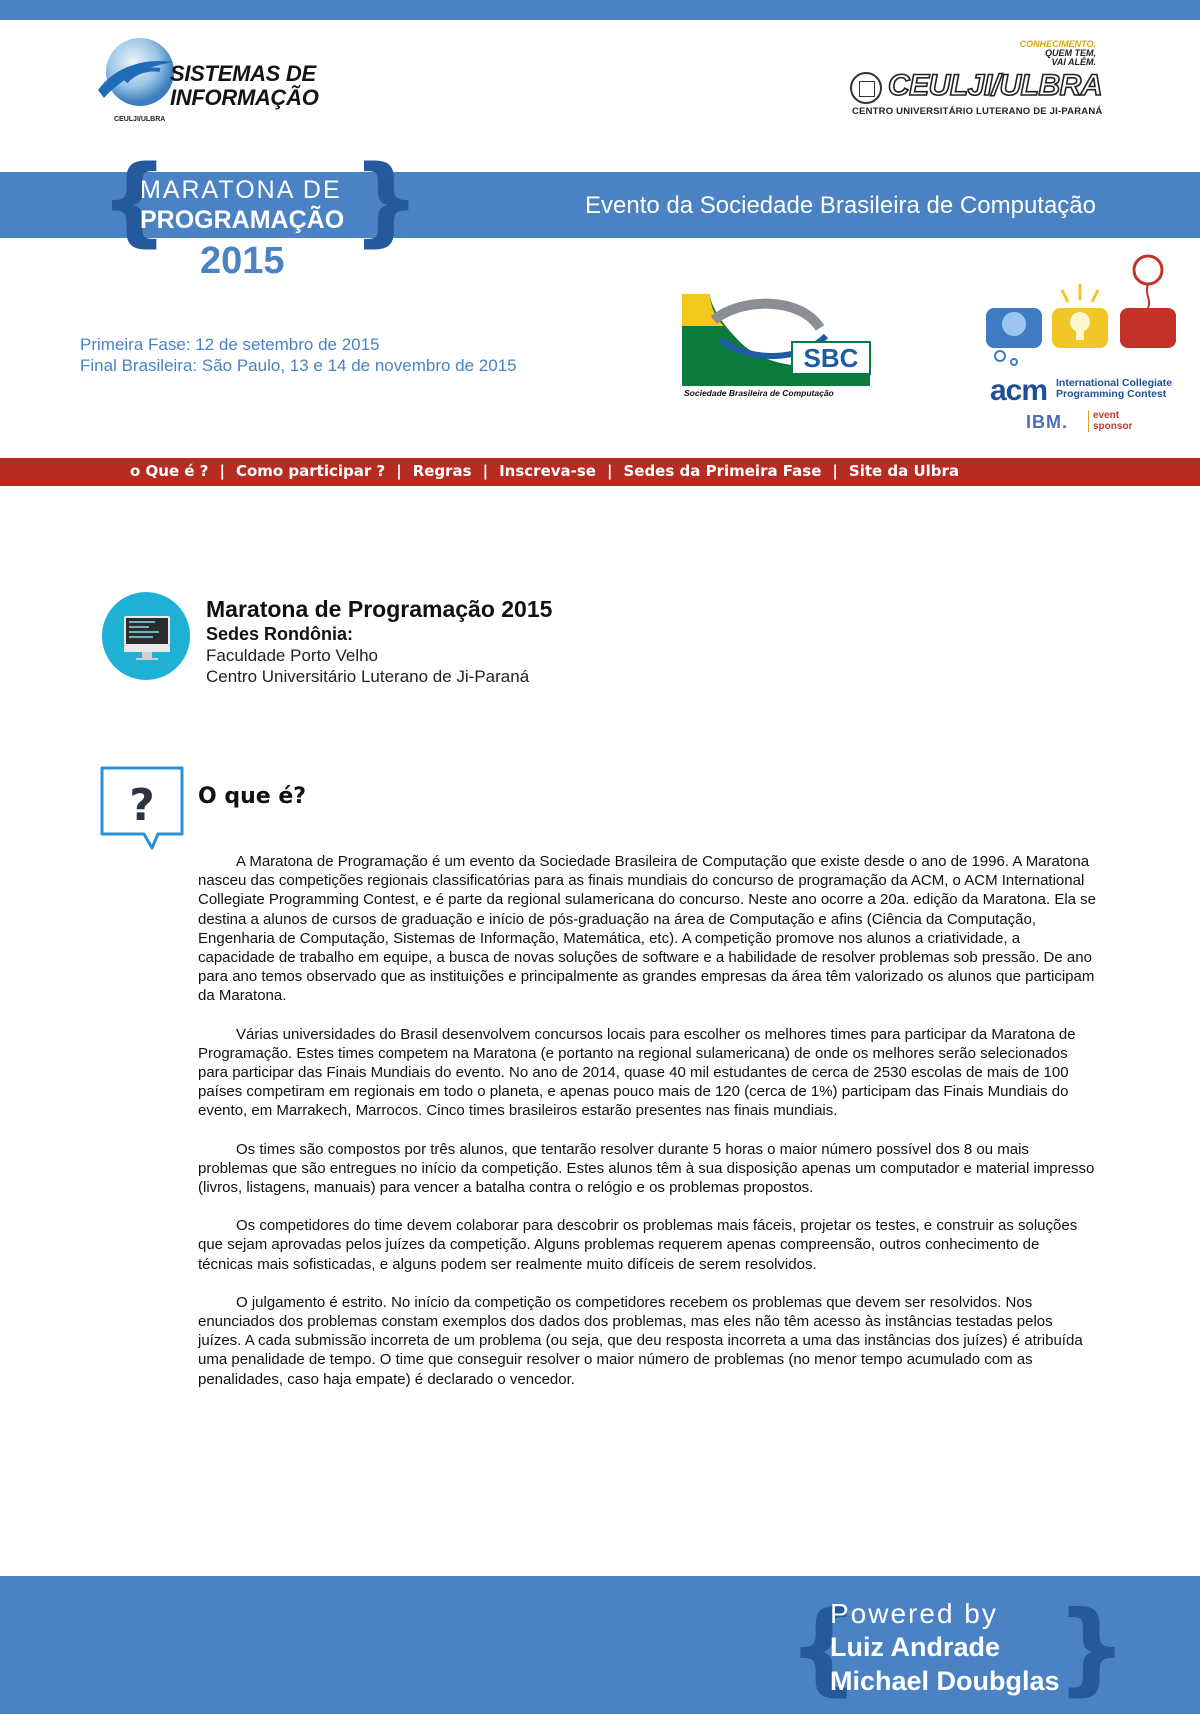  I want to click on event-sponsor-label: event sponsor, so click(1110, 421).